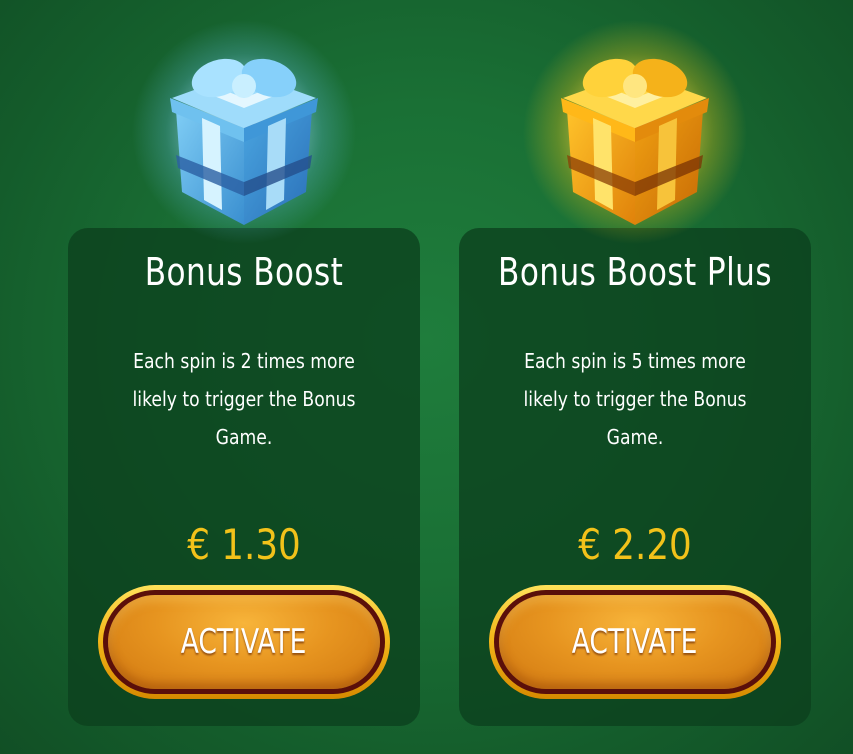 The image size is (853, 754). What do you see at coordinates (635, 544) in the screenshot?
I see `offer-price: € 2.20` at bounding box center [635, 544].